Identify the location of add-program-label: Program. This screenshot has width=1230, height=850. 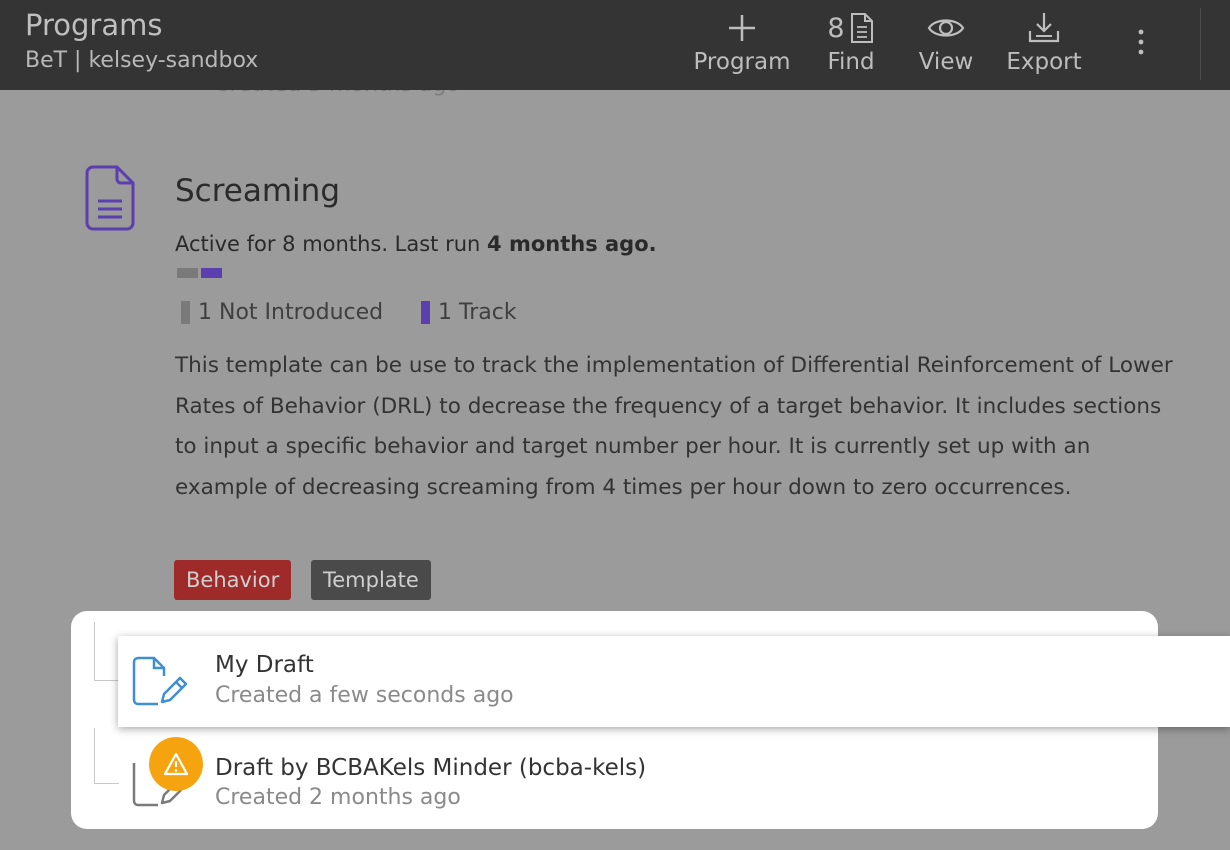
(742, 62).